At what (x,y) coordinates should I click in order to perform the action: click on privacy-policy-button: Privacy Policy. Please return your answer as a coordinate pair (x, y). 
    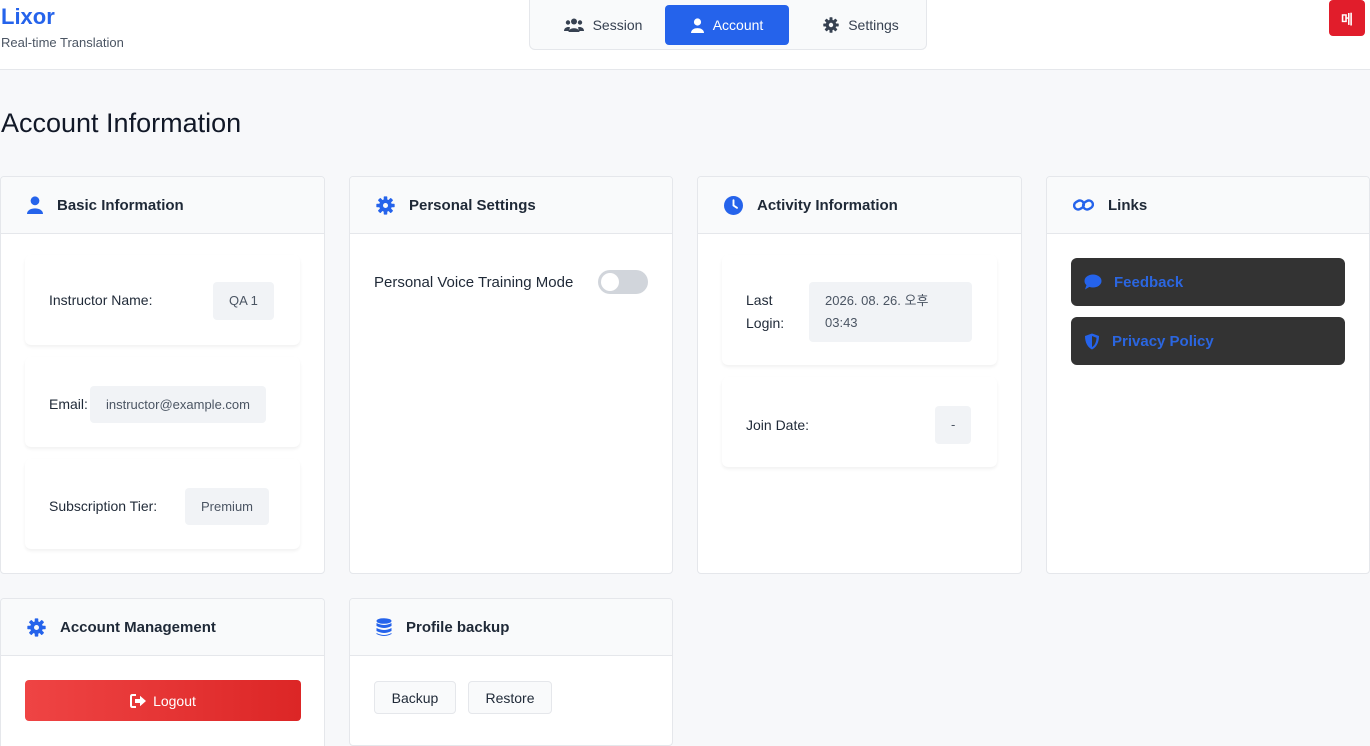
    Looking at the image, I should click on (1208, 341).